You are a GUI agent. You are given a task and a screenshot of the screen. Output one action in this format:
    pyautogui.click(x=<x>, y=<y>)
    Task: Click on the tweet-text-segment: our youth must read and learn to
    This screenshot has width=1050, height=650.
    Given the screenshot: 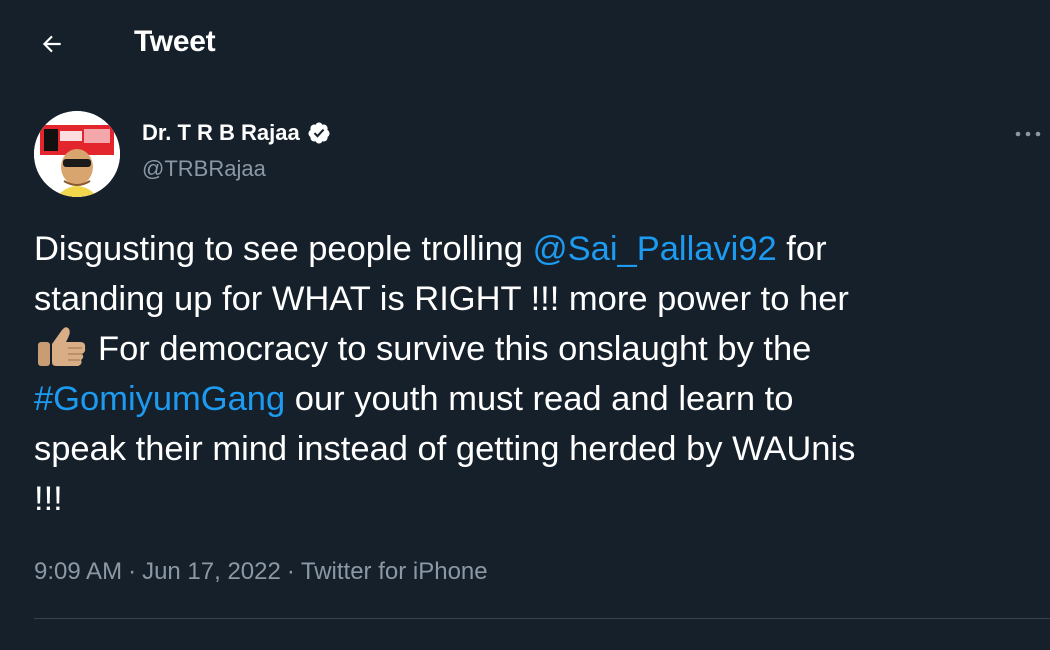 What is the action you would take?
    pyautogui.click(x=539, y=399)
    